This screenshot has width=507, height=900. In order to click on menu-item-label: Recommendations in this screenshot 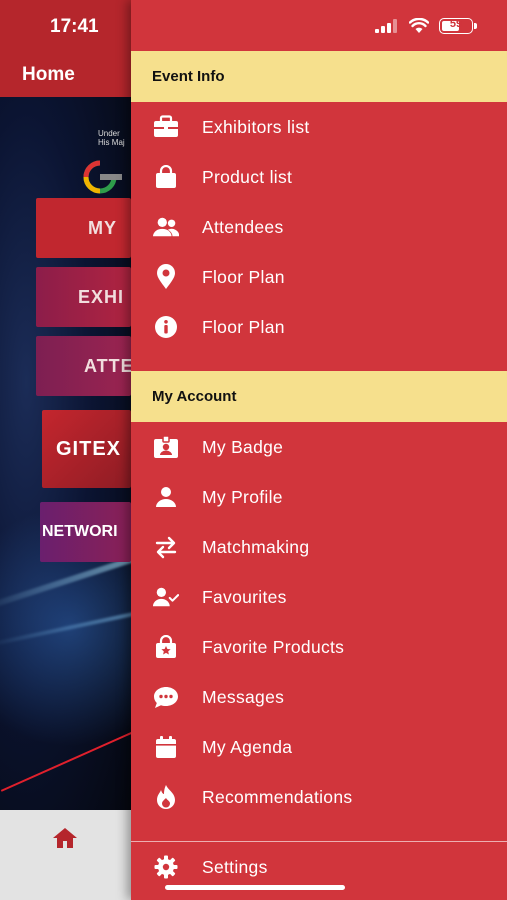, I will do `click(277, 796)`.